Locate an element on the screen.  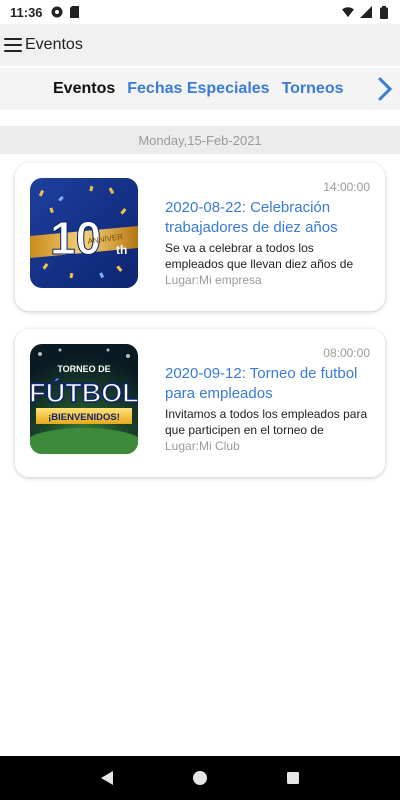
wifi-icon is located at coordinates (348, 12).